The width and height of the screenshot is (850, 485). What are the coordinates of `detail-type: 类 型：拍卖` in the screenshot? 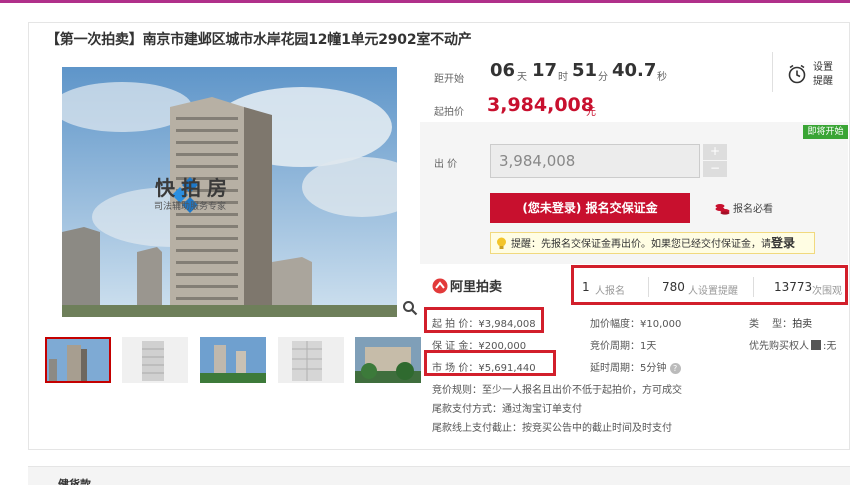 It's located at (780, 322).